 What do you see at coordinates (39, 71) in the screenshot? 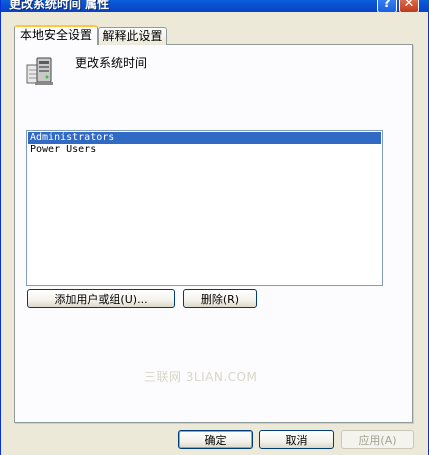
I see `server-policy-icon` at bounding box center [39, 71].